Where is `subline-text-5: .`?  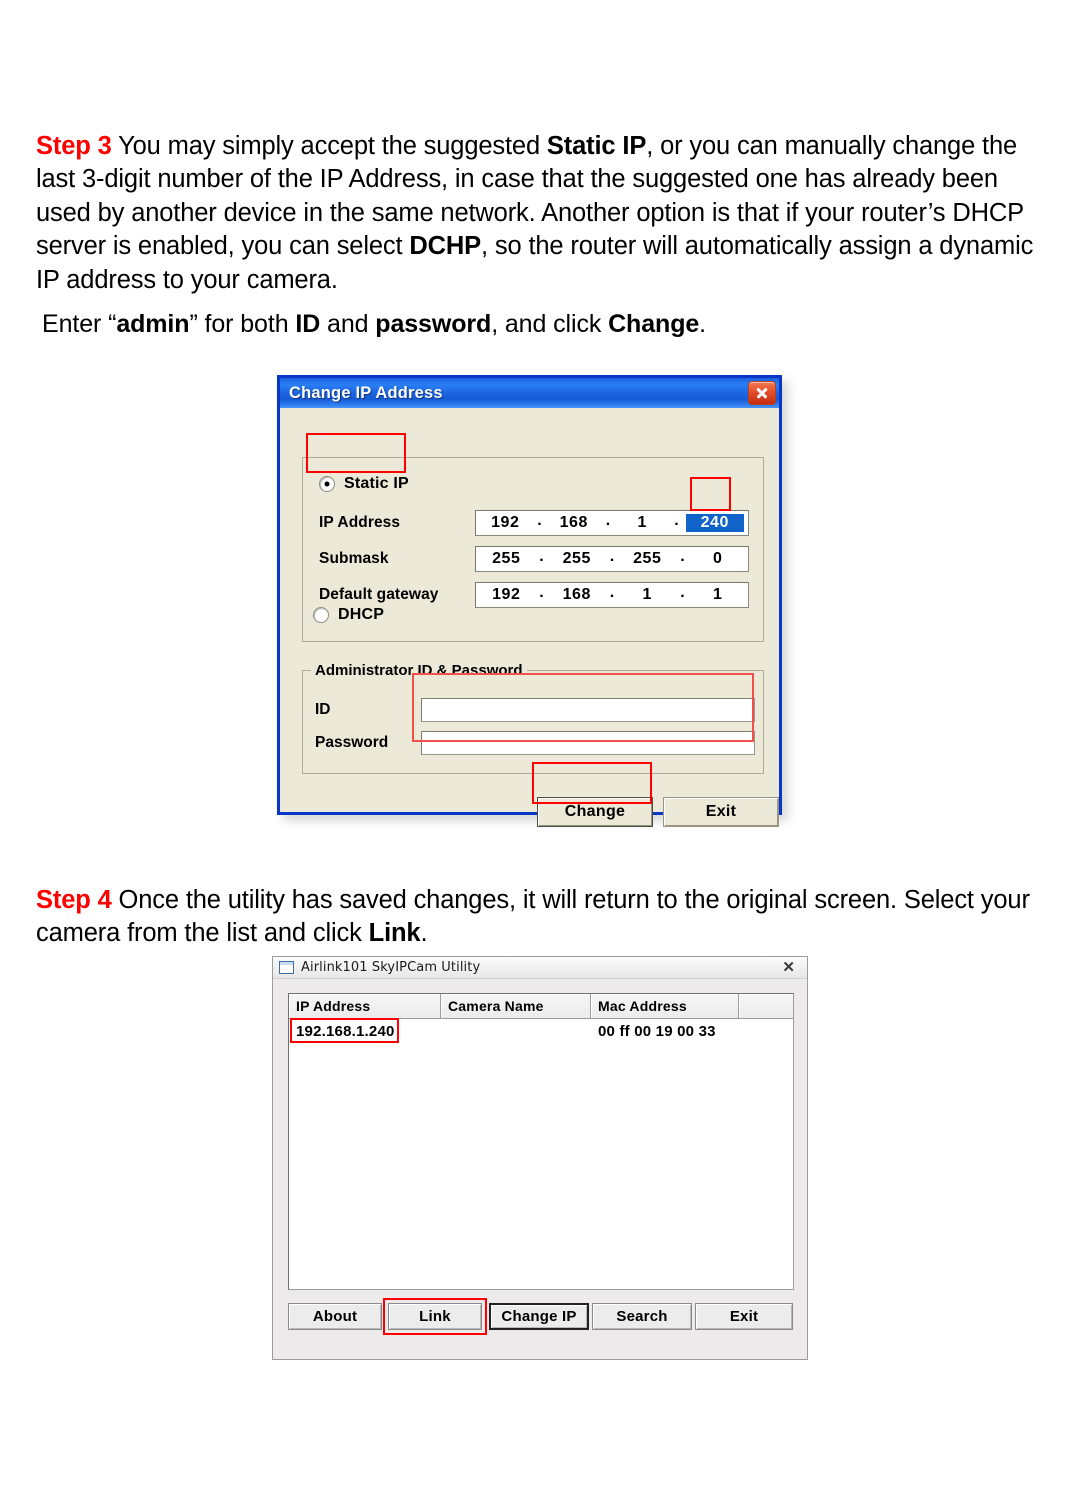 subline-text-5: . is located at coordinates (703, 324).